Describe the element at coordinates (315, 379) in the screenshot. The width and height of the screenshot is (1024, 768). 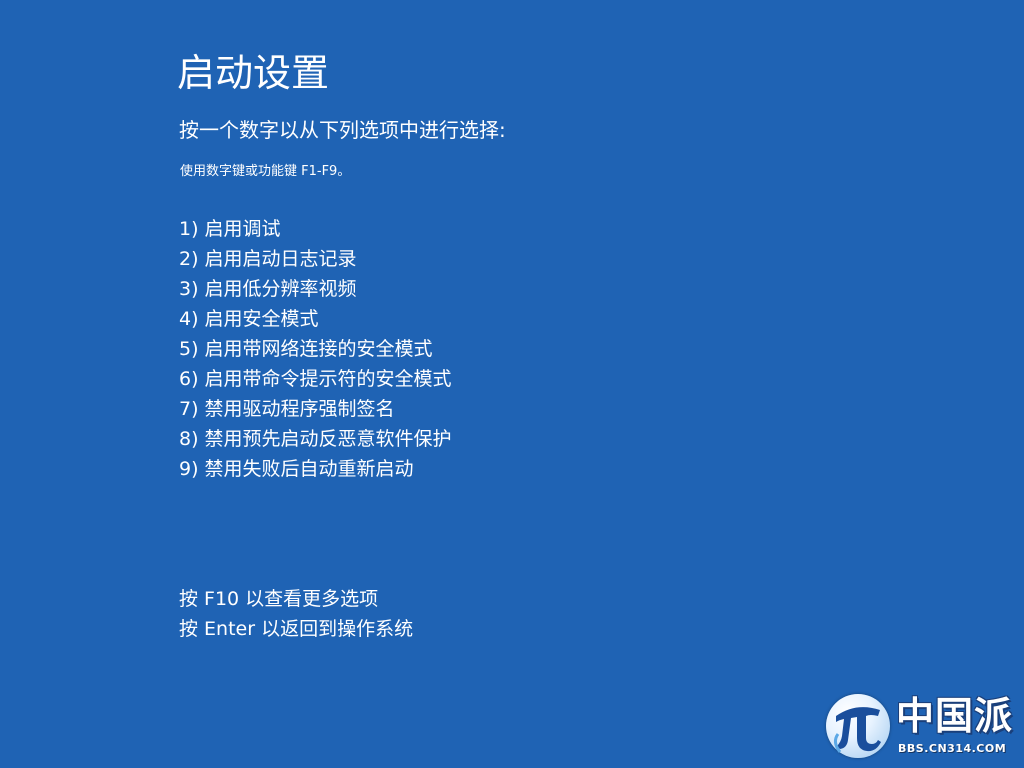
I see `option-enable-safe-mode-command-prompt: 6) 启用带命令提示符的安全模式` at that location.